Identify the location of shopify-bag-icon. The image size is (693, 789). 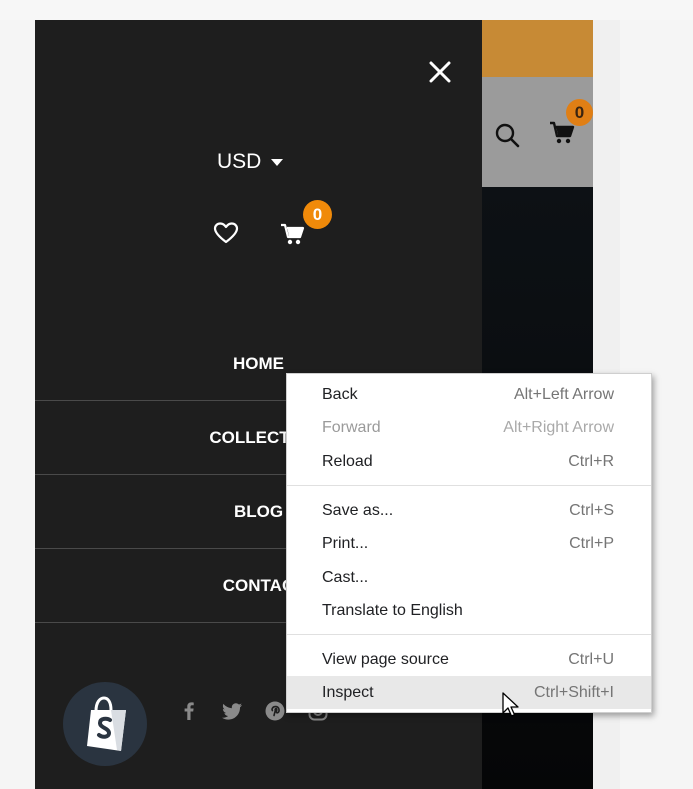
(106, 723).